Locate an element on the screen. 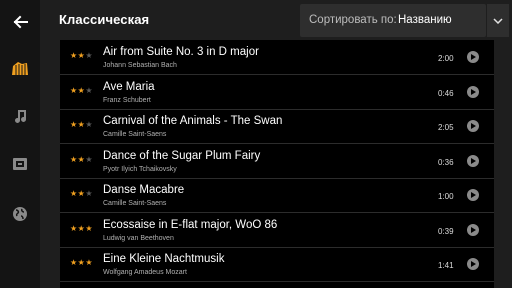 The width and height of the screenshot is (512, 288). globe-icon is located at coordinates (20, 214).